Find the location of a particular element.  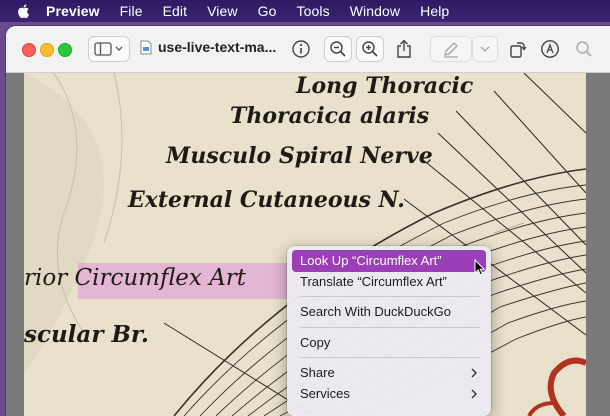

markup-options-button is located at coordinates (485, 49).